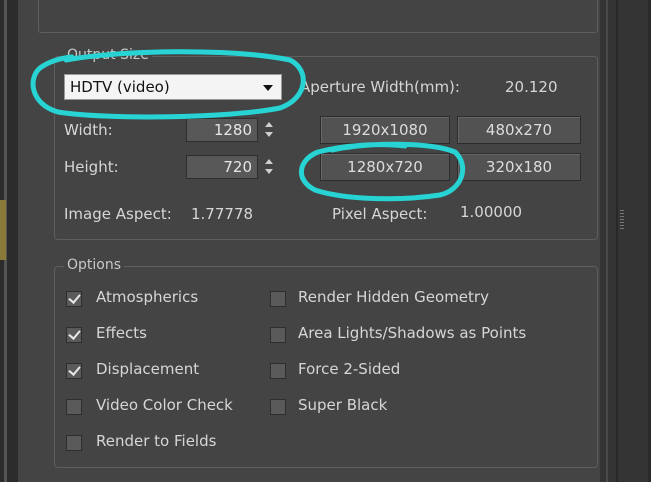 The height and width of the screenshot is (482, 651). Describe the element at coordinates (156, 441) in the screenshot. I see `checkbox-label: Render to Fields` at that location.